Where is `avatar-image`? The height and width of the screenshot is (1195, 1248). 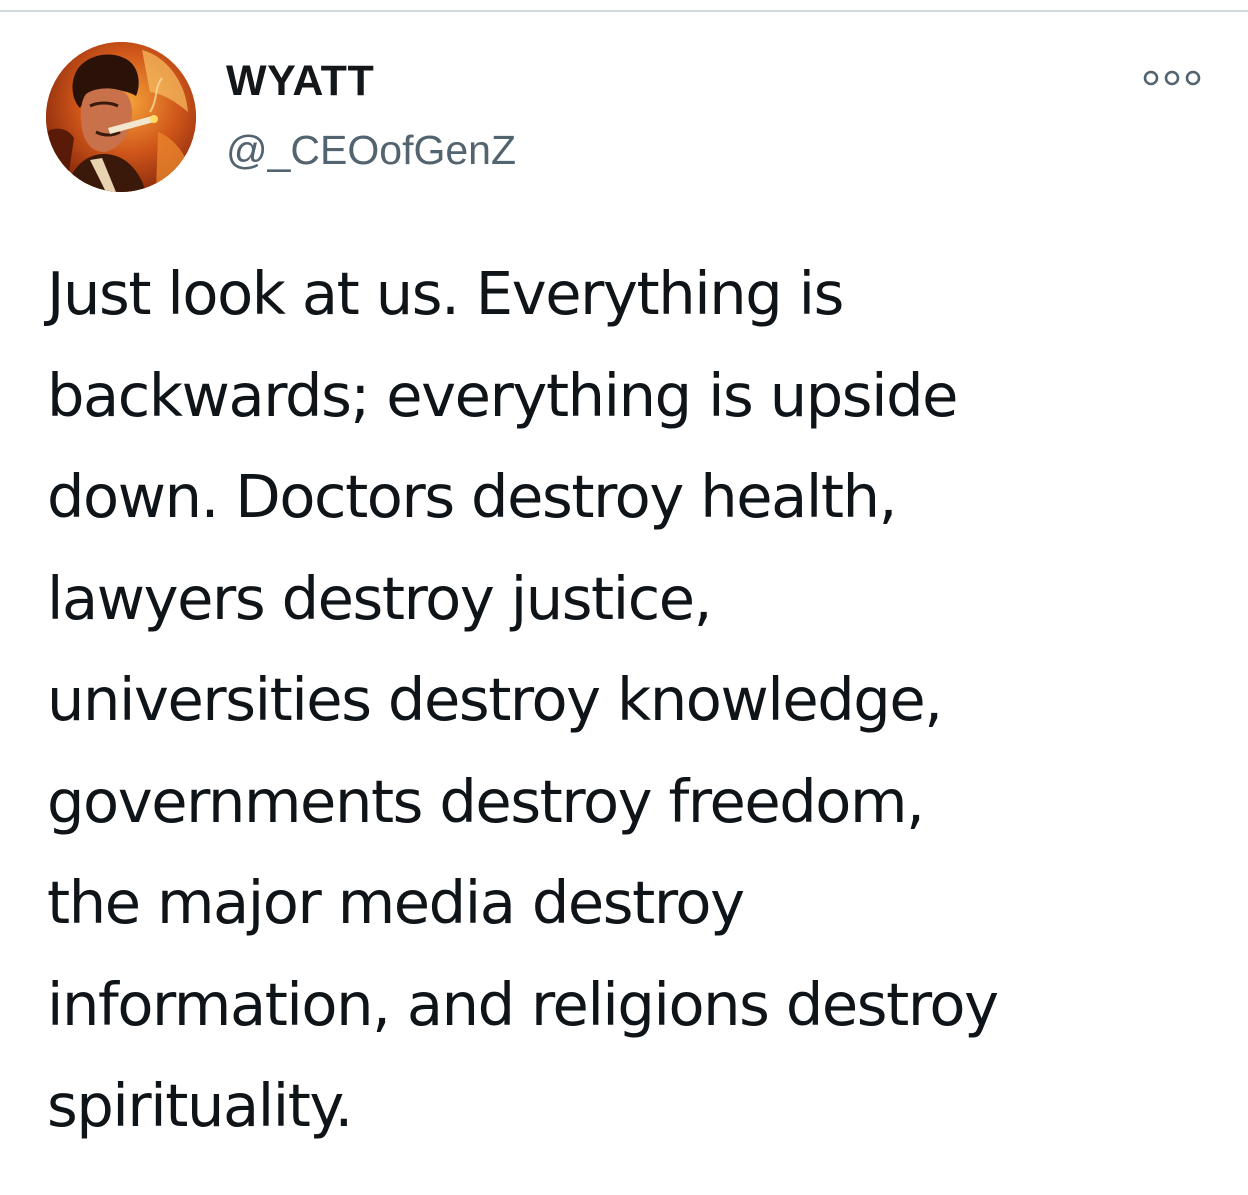
avatar-image is located at coordinates (121, 117).